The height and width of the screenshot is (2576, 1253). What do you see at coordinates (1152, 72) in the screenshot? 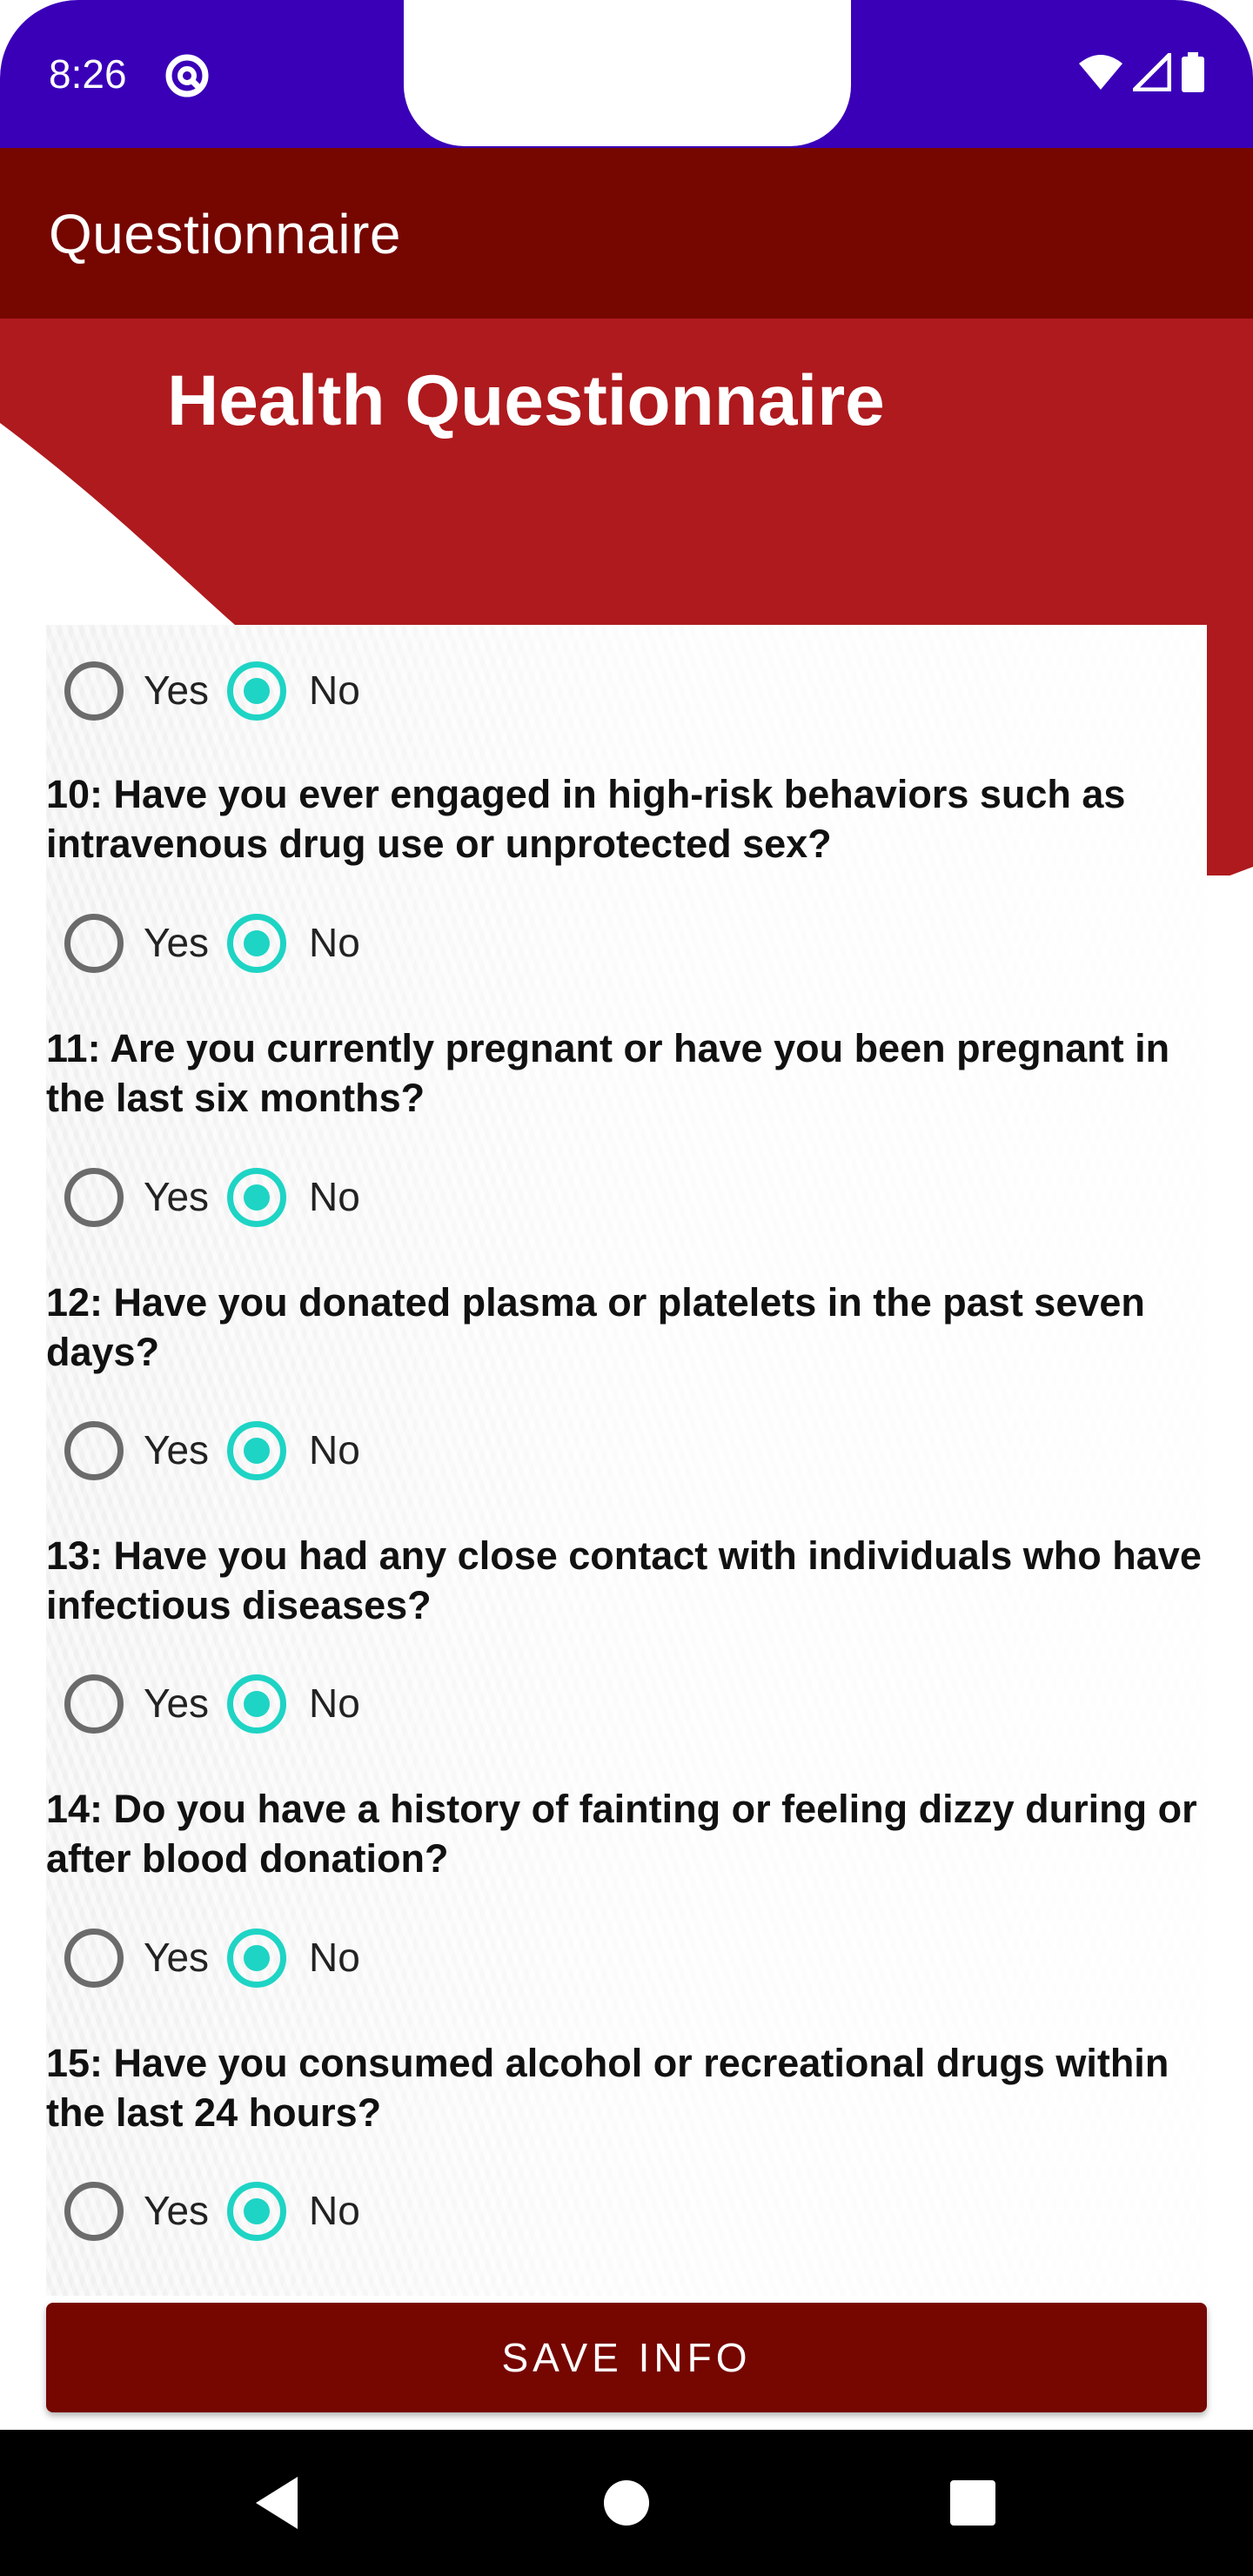
I see `cellular-icon` at bounding box center [1152, 72].